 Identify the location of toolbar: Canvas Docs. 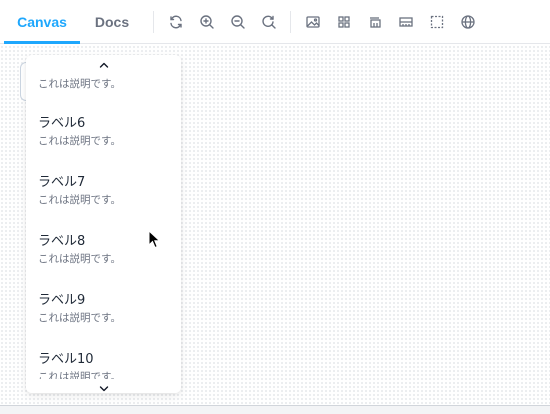
(275, 22).